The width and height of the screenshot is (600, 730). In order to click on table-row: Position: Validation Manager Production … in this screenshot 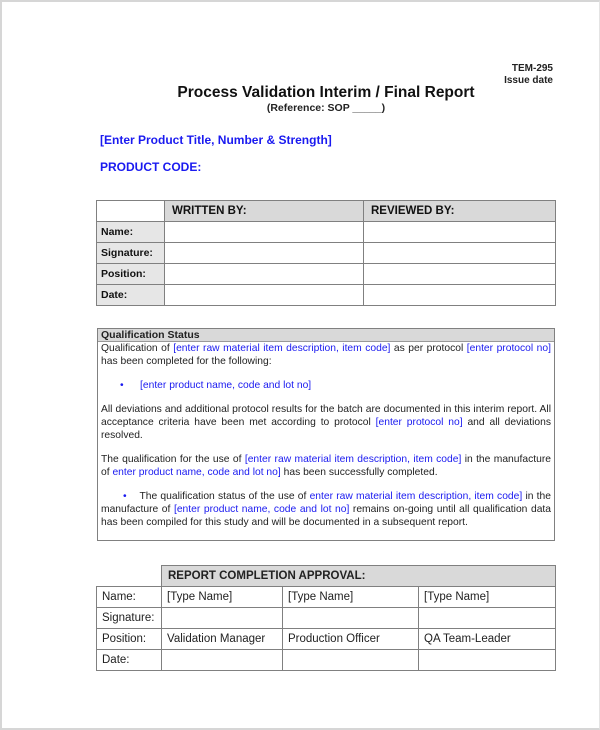, I will do `click(326, 639)`.